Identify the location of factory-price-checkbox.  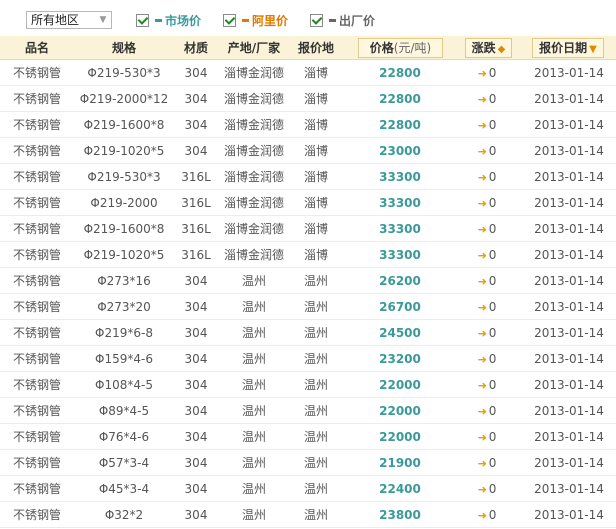
(316, 20).